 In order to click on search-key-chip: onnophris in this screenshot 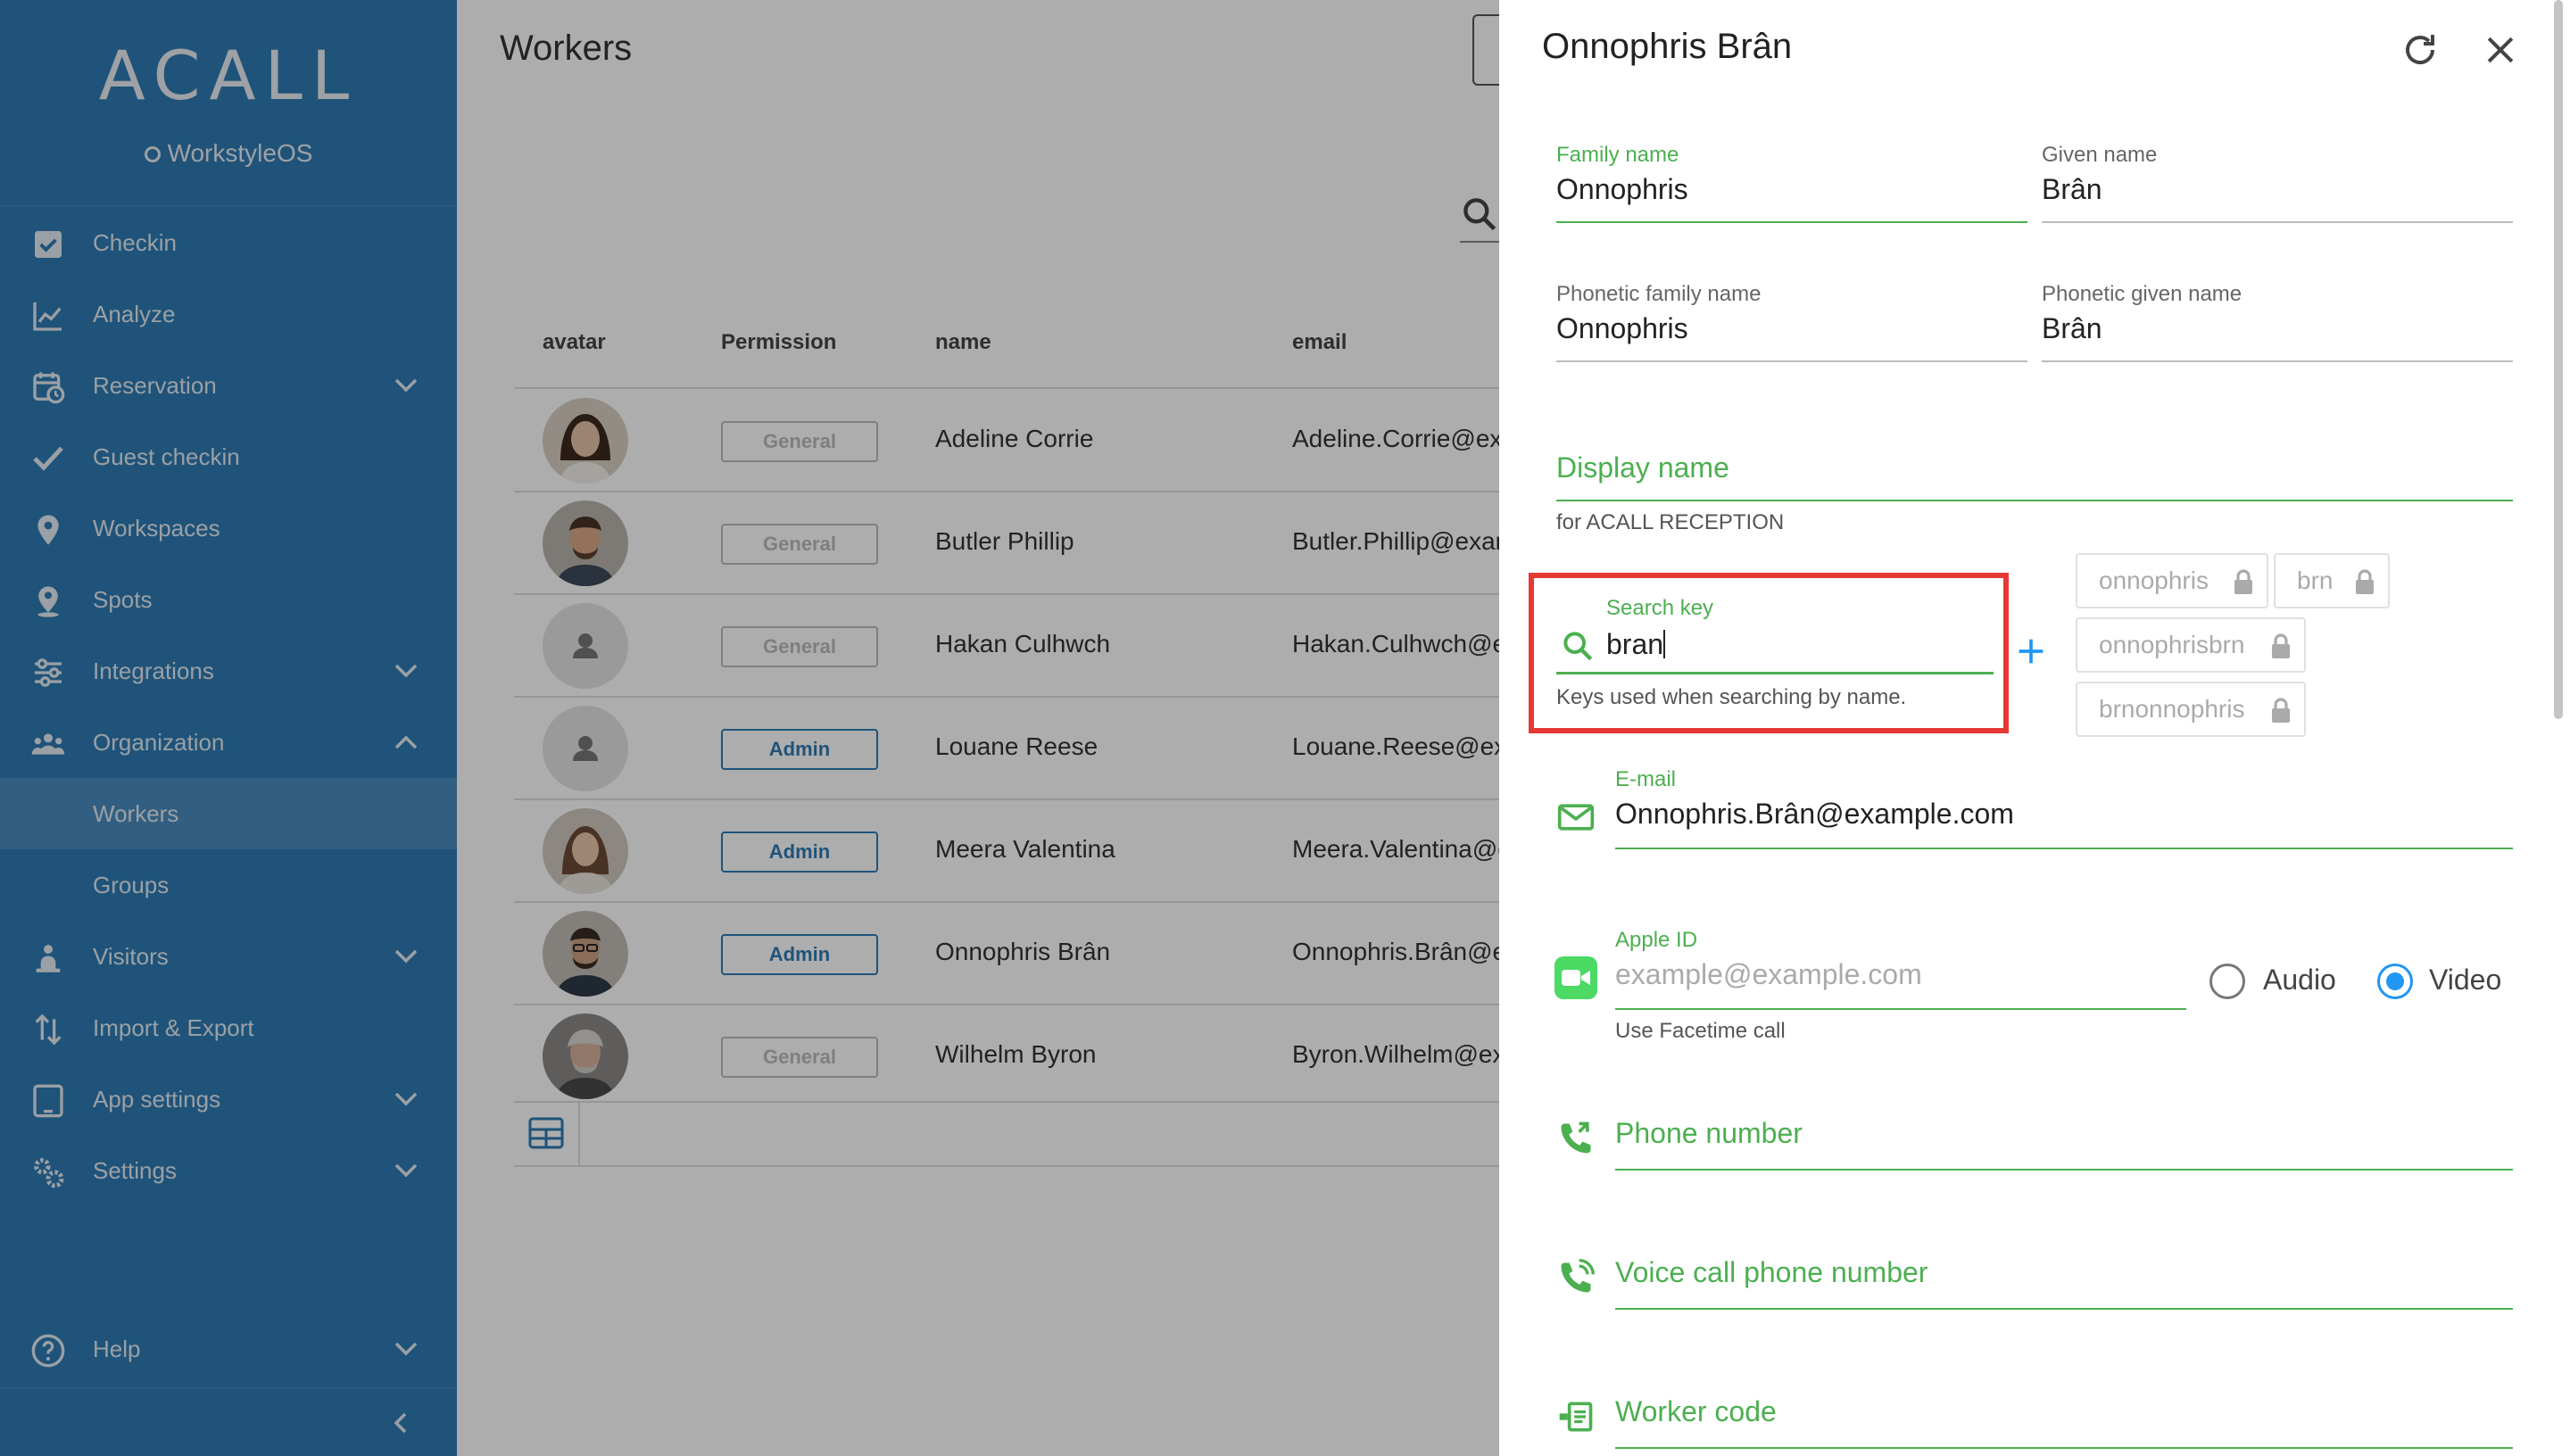, I will do `click(2172, 580)`.